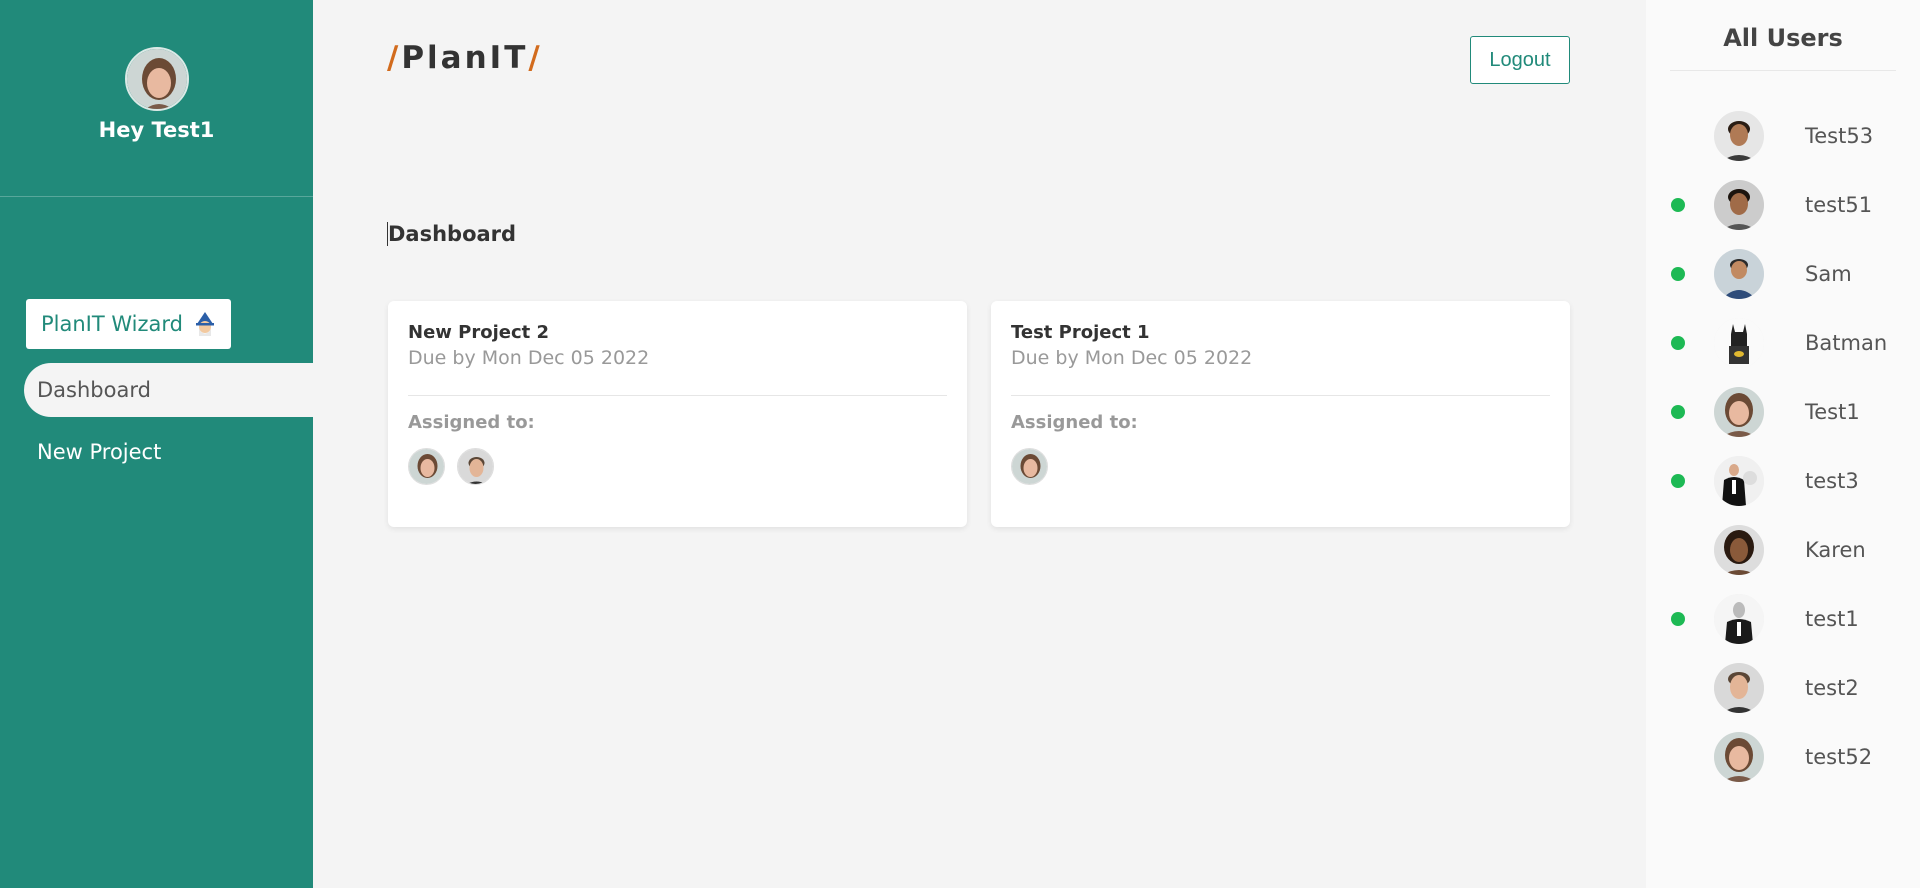  Describe the element at coordinates (168, 390) in the screenshot. I see `nav-item-dashboard: Dashboard` at that location.